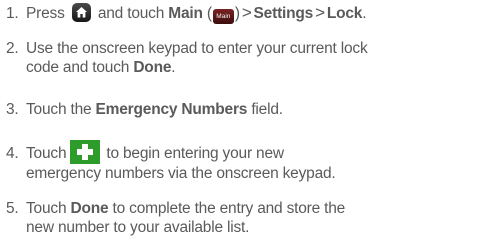  I want to click on step-text: to complete the entry and store the, so click(229, 208).